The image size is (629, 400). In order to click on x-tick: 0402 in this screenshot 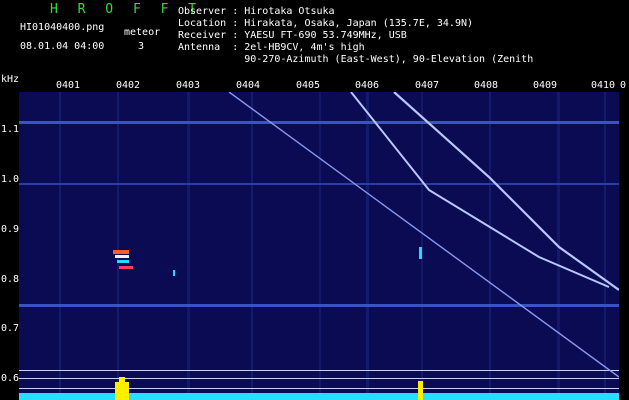, I will do `click(128, 85)`.